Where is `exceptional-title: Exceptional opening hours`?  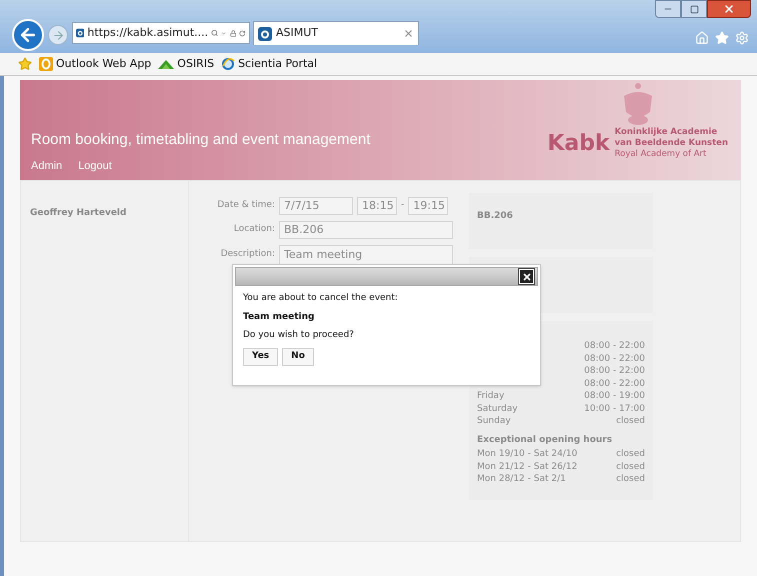 exceptional-title: Exceptional opening hours is located at coordinates (545, 440).